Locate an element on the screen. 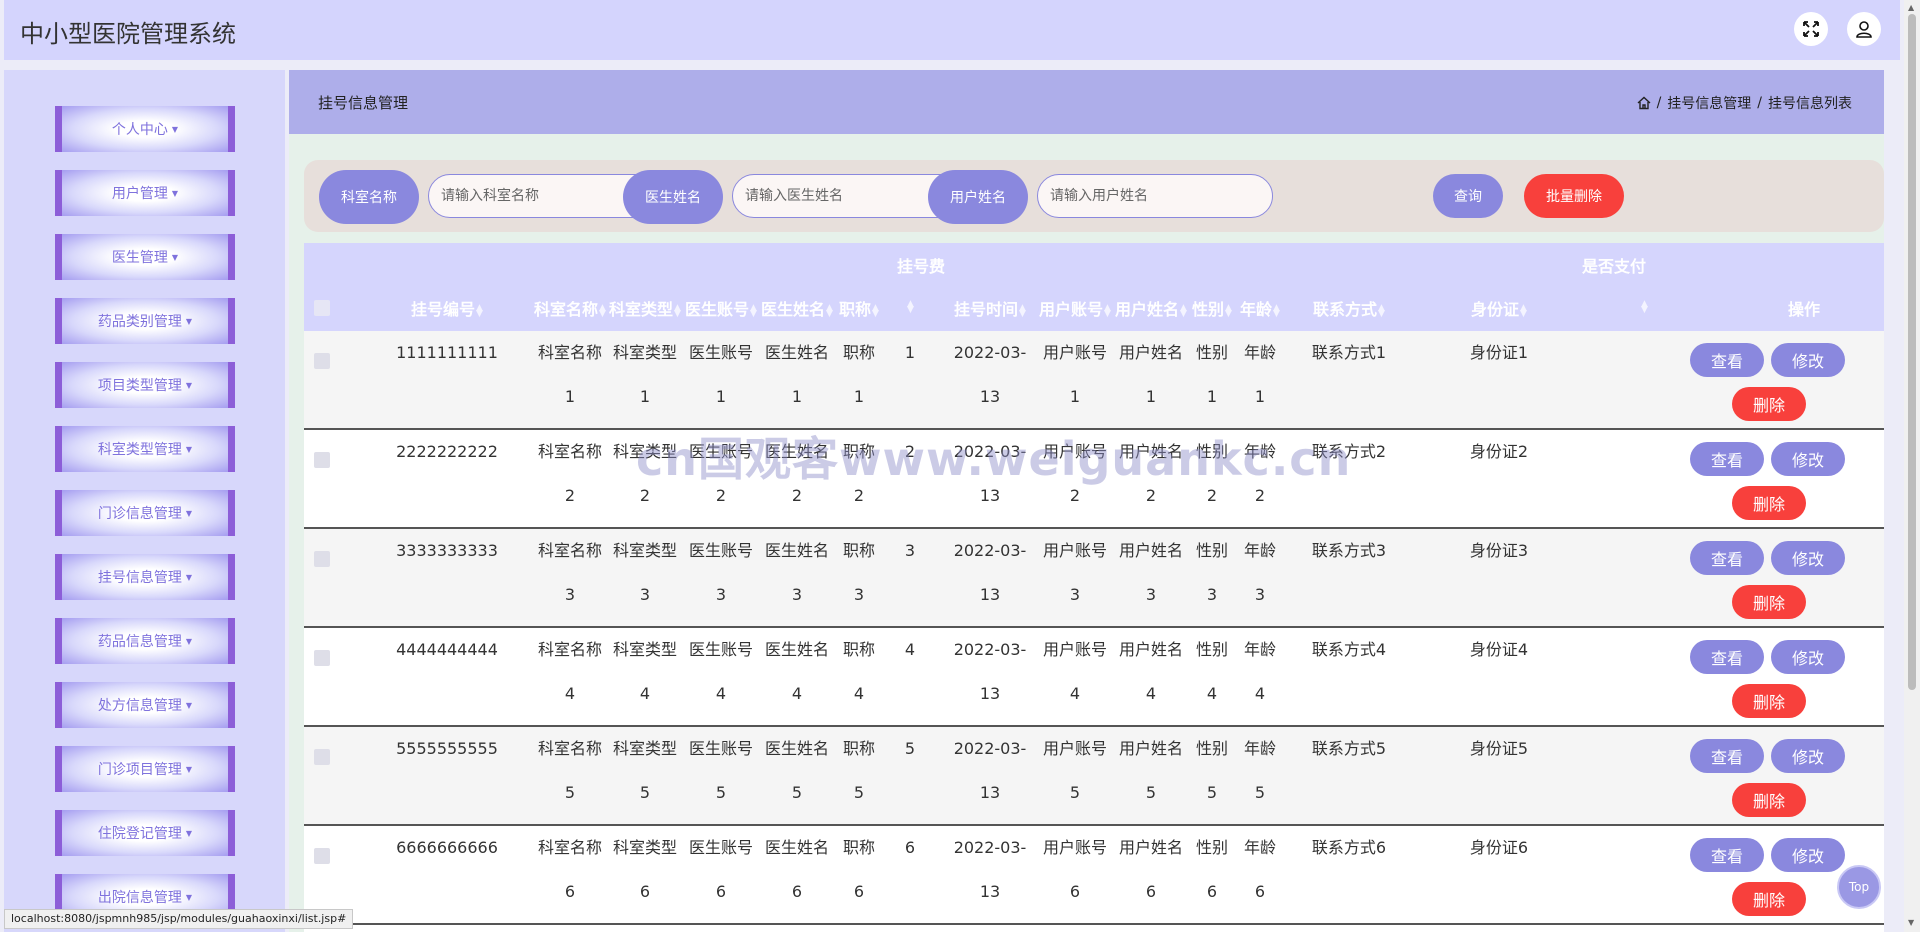  sidebar-item: 门诊项目管理 ▼ is located at coordinates (145, 769).